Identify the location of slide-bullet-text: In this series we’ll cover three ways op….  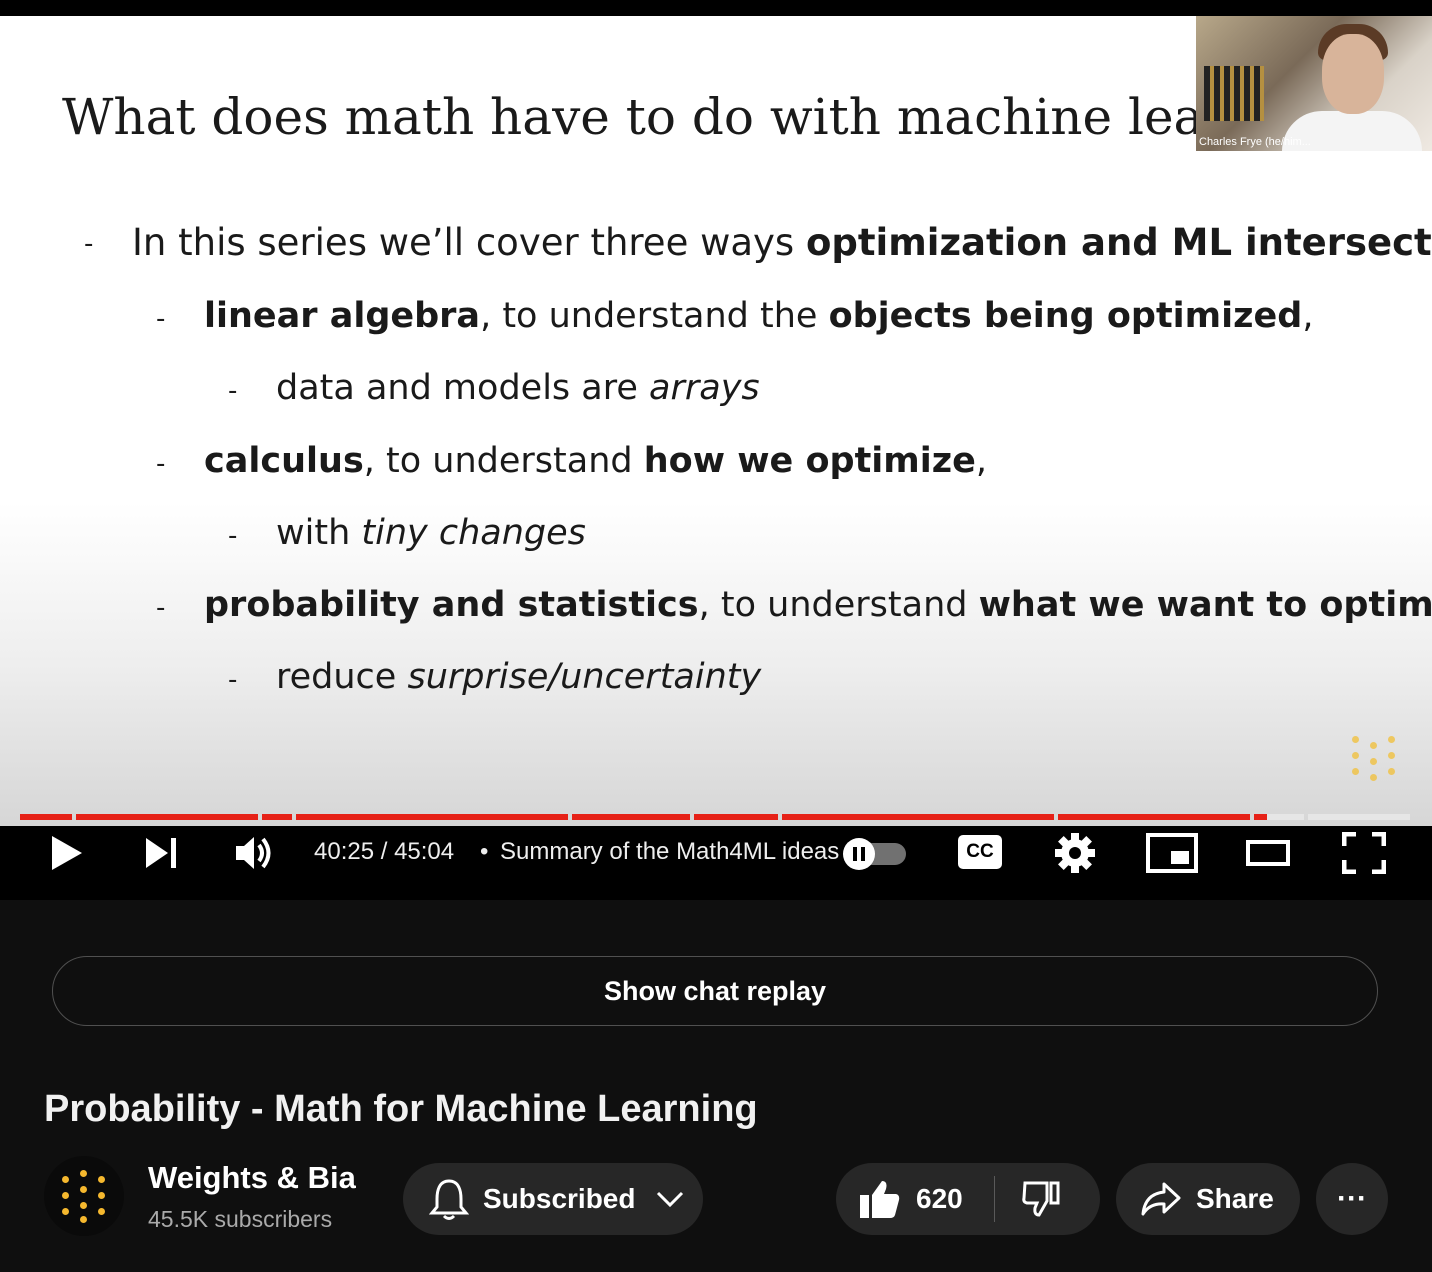
(782, 242).